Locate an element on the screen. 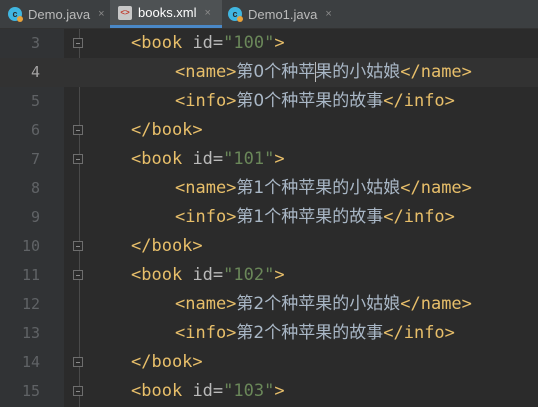 The height and width of the screenshot is (407, 538). line-number: 3 is located at coordinates (35, 43).